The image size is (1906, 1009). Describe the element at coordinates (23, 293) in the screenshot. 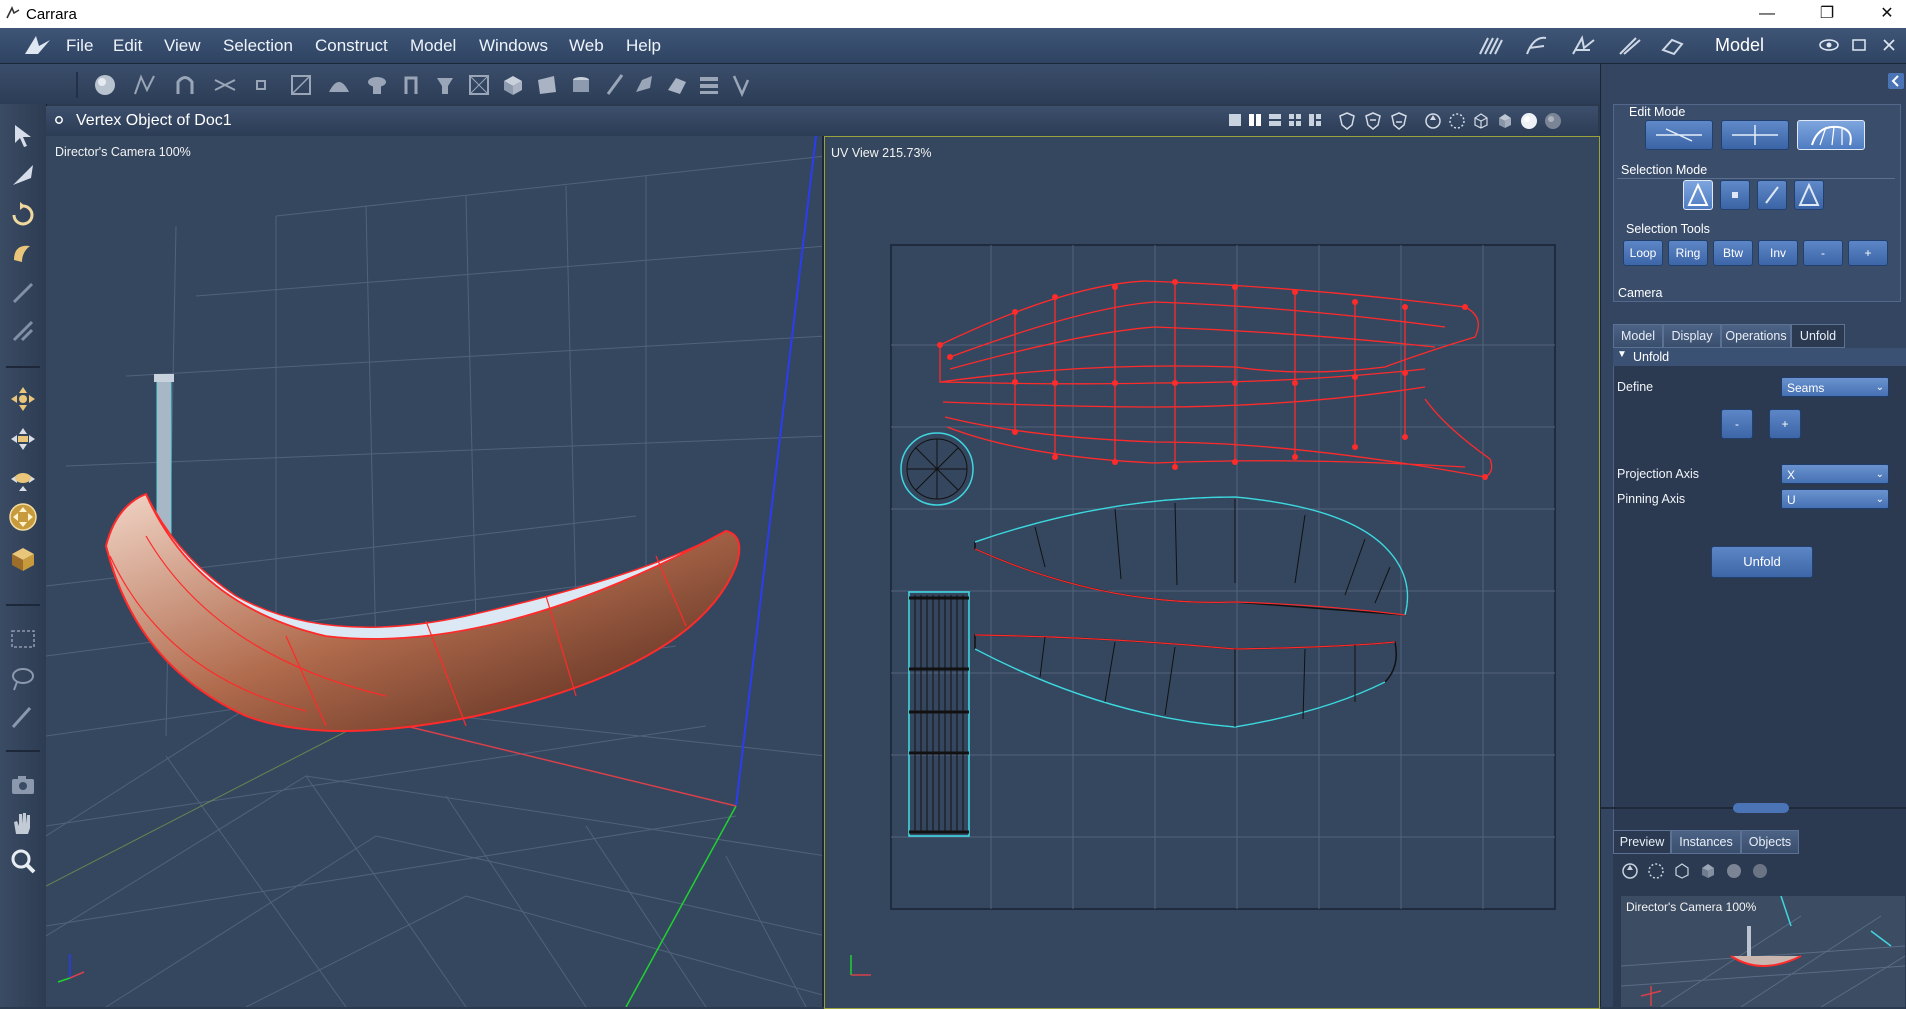

I see `scale-icon` at that location.